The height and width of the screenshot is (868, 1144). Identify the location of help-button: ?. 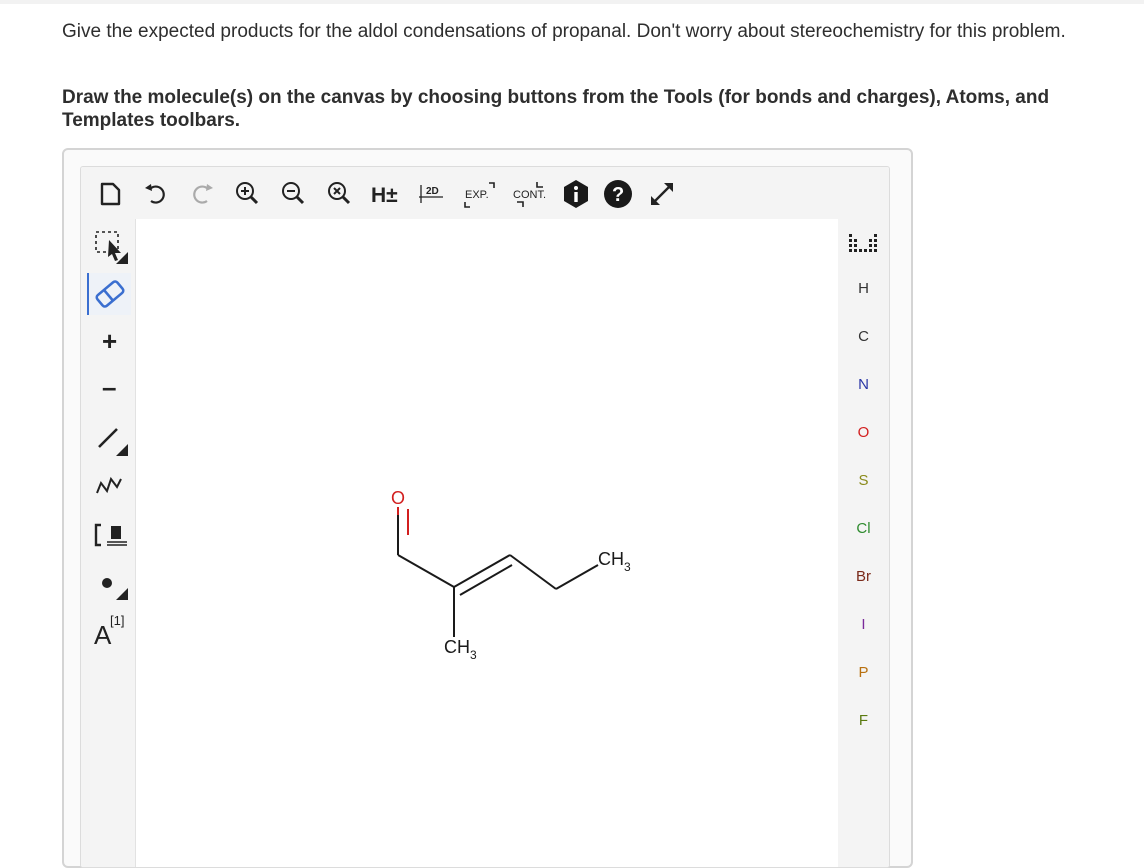
(618, 194).